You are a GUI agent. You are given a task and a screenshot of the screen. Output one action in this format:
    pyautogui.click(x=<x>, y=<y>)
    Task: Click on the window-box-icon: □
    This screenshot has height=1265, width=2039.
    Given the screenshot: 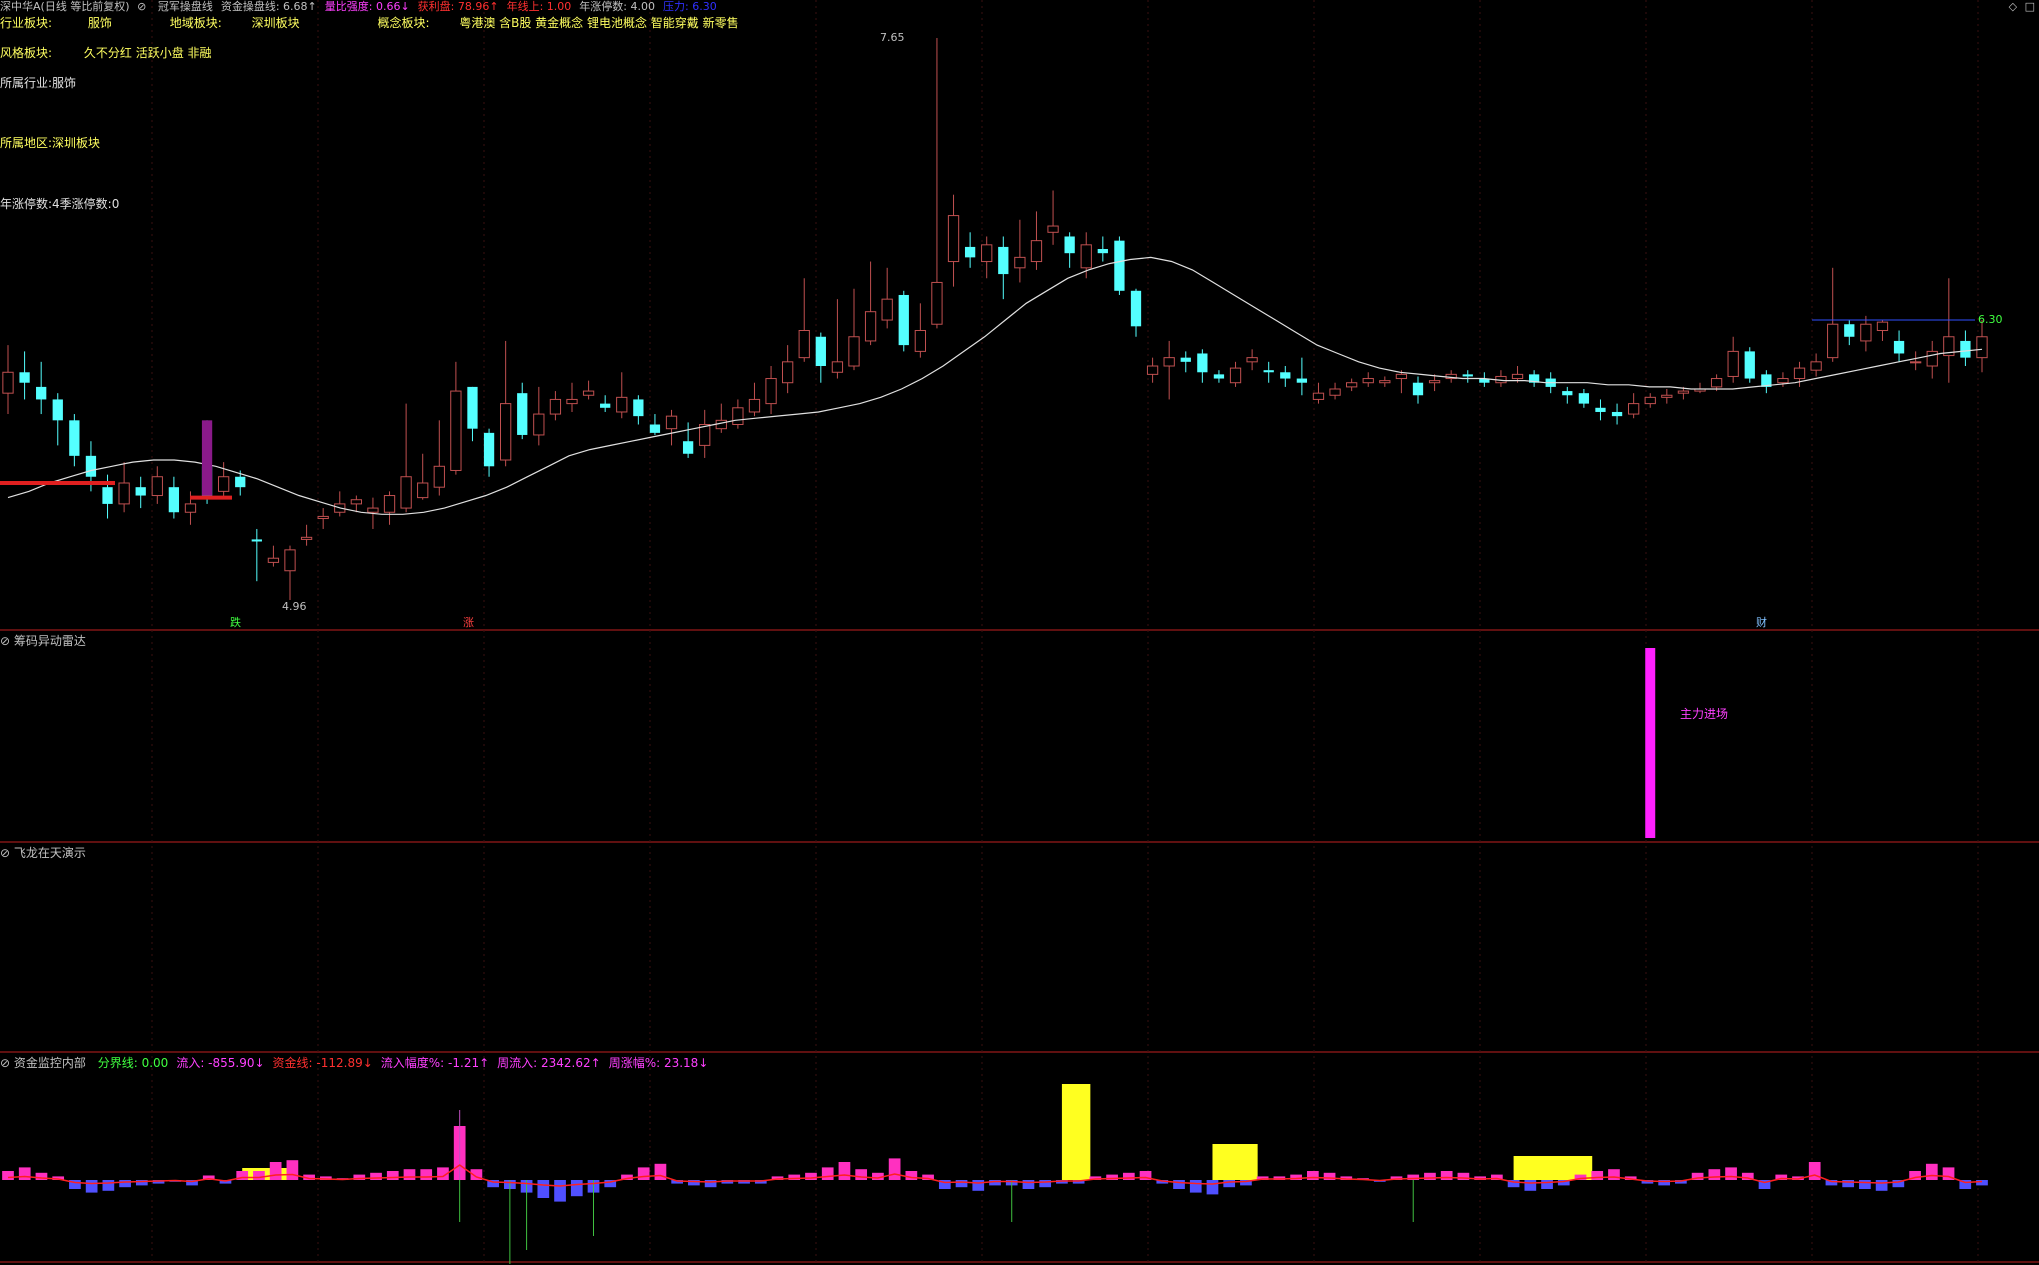 What is the action you would take?
    pyautogui.click(x=2030, y=6)
    